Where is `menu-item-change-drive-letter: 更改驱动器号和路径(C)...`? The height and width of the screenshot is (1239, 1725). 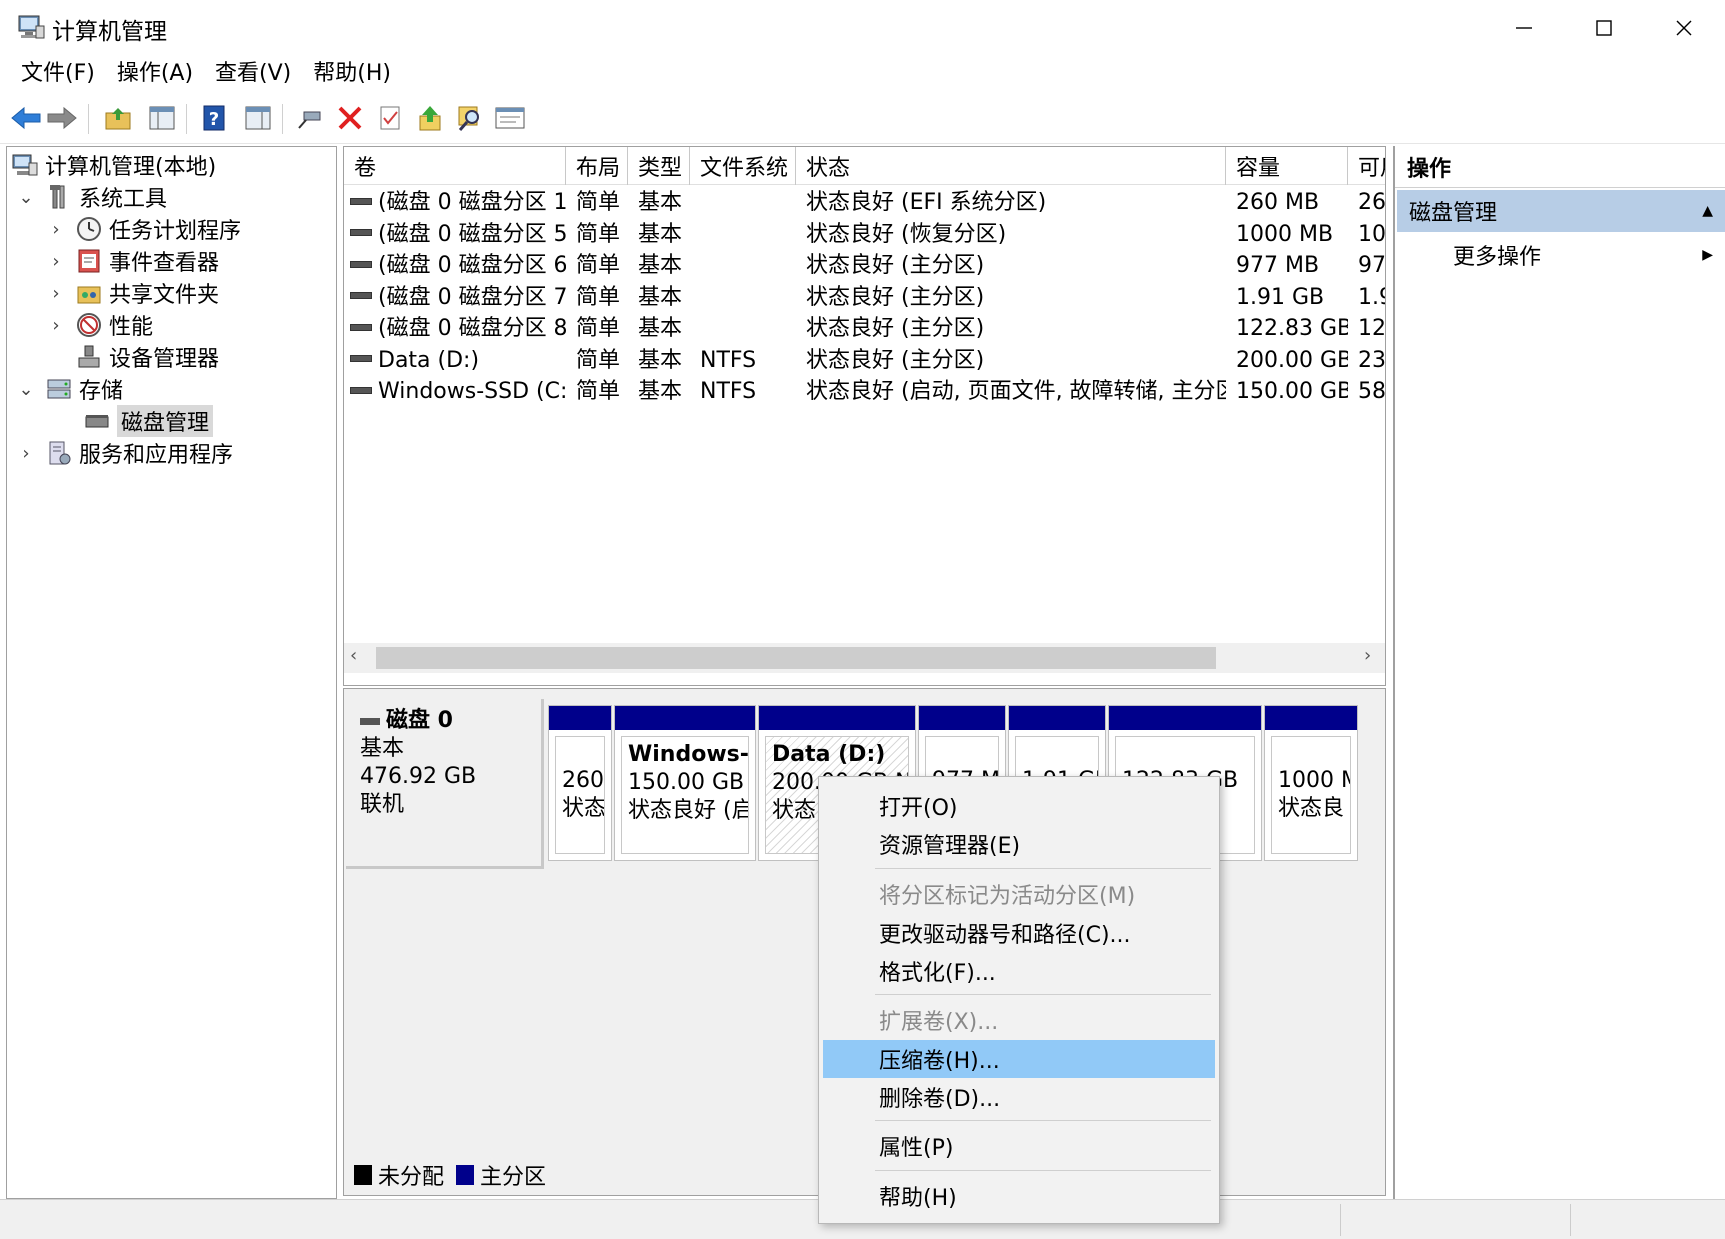
menu-item-change-drive-letter: 更改驱动器号和路径(C)... is located at coordinates (1019, 933).